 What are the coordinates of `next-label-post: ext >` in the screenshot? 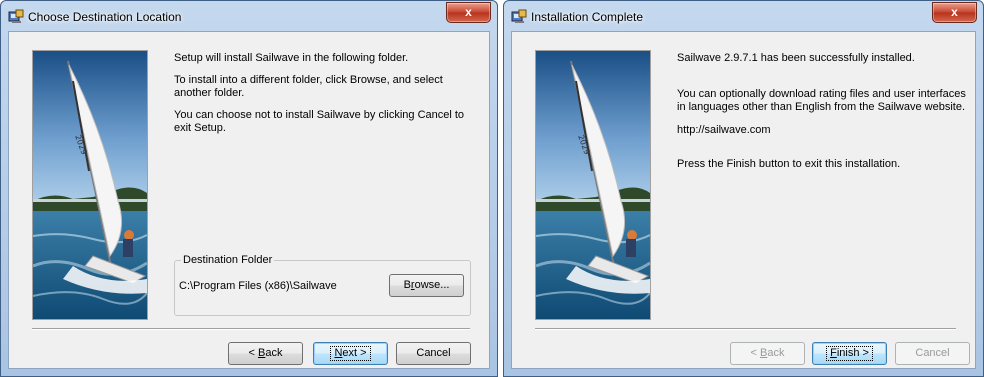 It's located at (354, 353).